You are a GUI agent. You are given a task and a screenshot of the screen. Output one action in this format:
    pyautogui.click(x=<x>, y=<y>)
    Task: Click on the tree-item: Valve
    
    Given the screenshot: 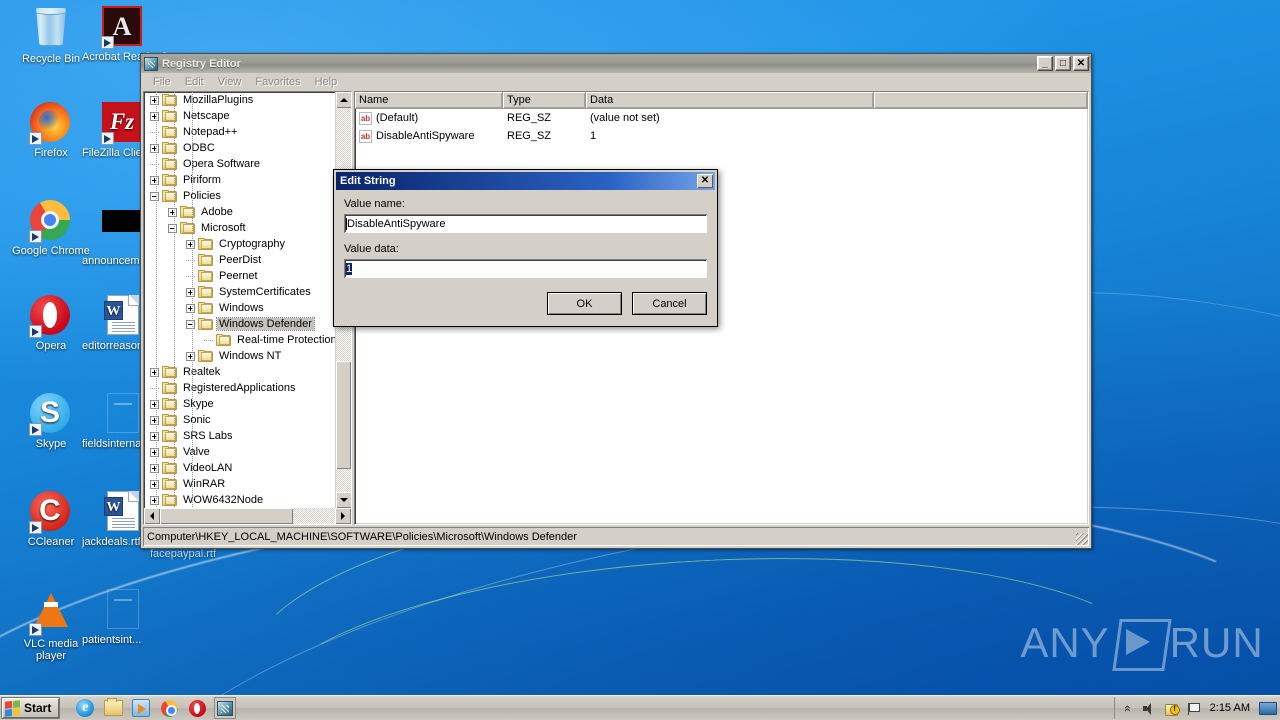 What is the action you would take?
    pyautogui.click(x=239, y=452)
    